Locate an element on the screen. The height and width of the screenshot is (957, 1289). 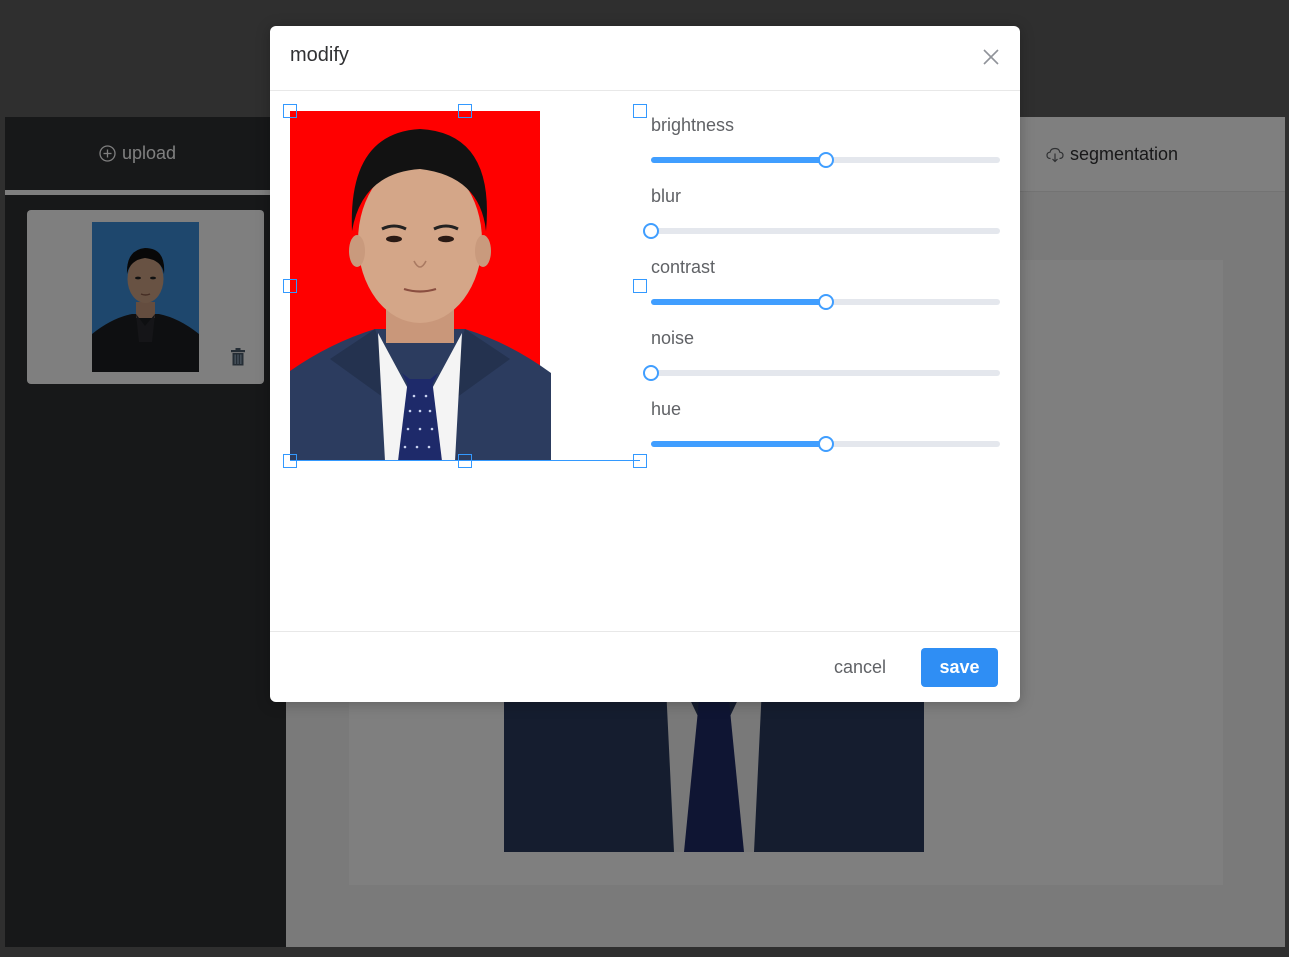
brightness-slider: brightness is located at coordinates (825, 146).